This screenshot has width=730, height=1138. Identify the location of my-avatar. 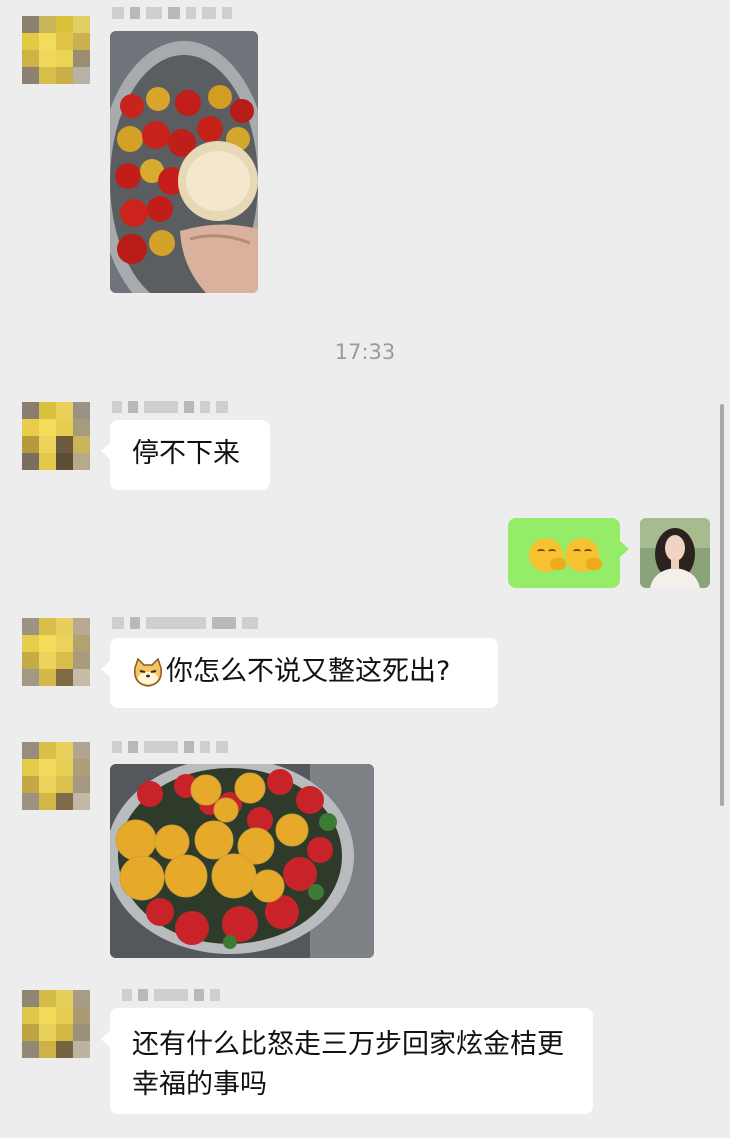
(675, 553).